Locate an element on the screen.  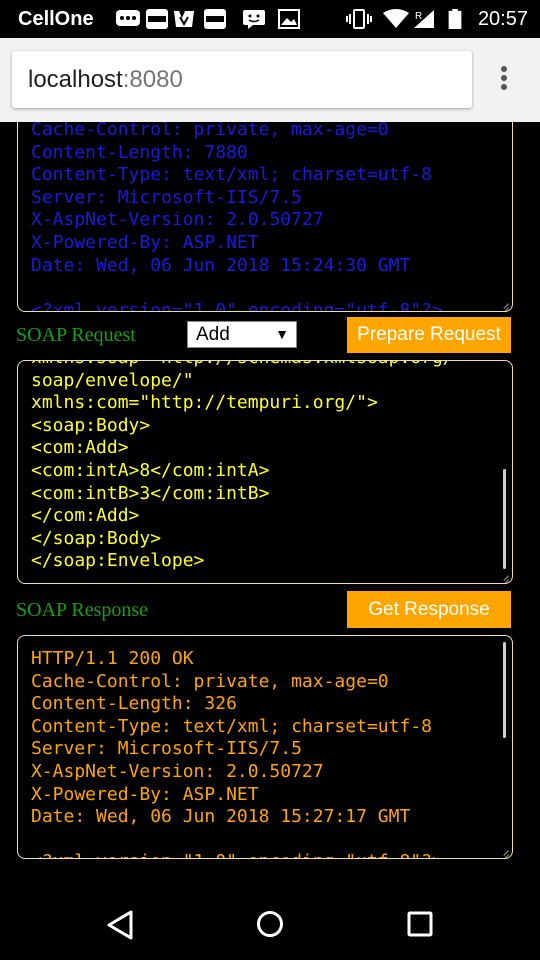
url-host: localhost is located at coordinates (75, 79).